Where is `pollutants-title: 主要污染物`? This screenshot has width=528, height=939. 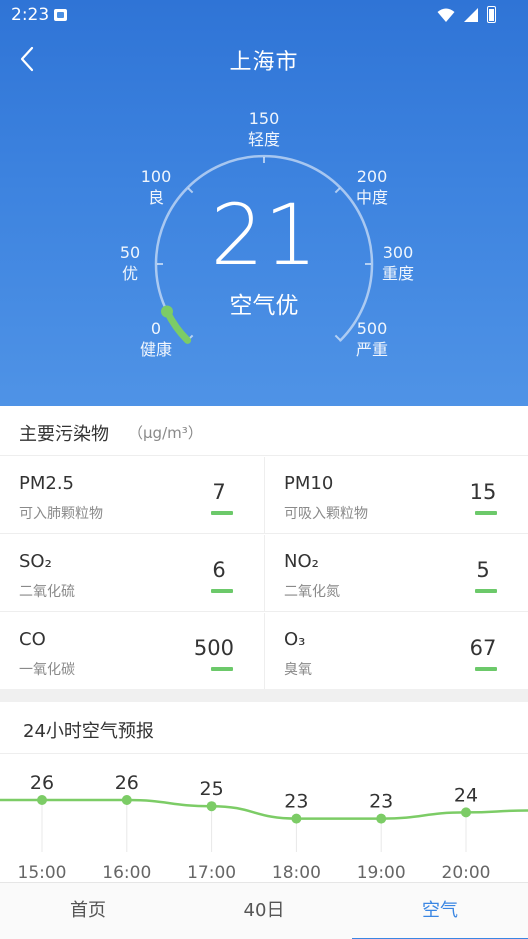 pollutants-title: 主要污染物 is located at coordinates (64, 434).